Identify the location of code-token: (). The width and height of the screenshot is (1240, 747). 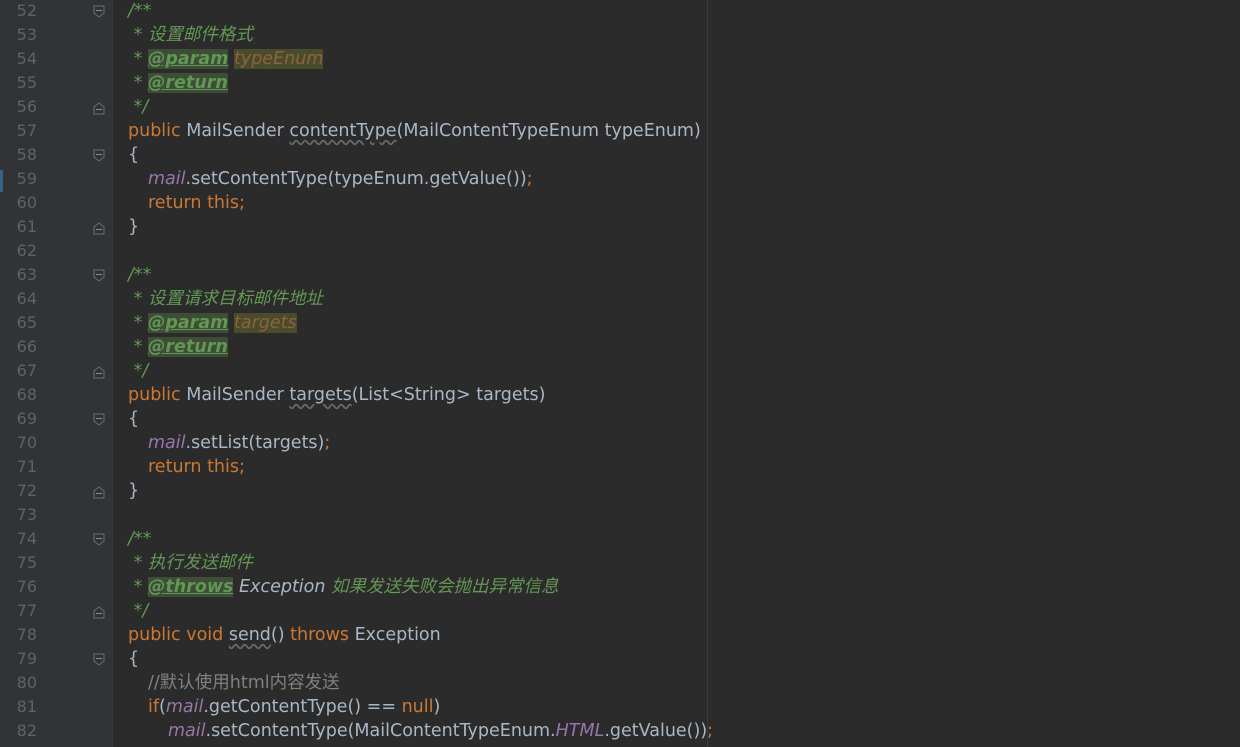
(280, 635).